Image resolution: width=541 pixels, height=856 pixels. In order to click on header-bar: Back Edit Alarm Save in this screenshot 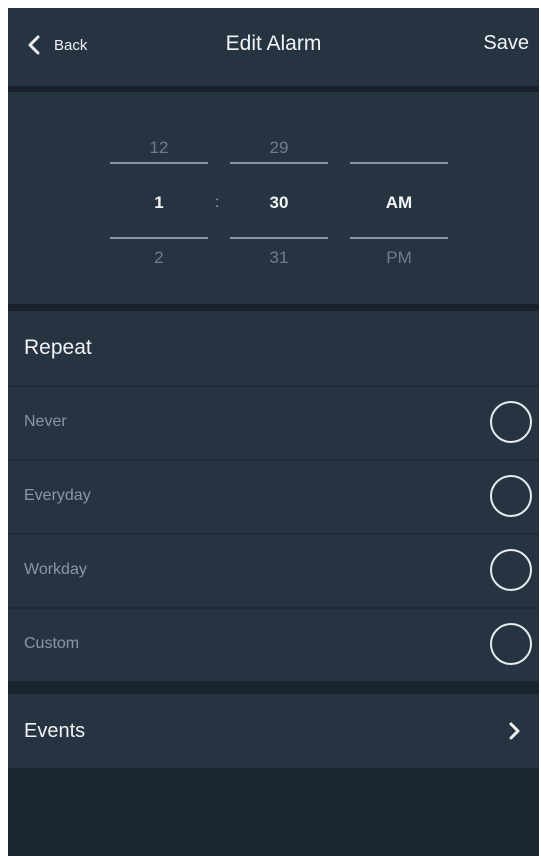, I will do `click(273, 47)`.